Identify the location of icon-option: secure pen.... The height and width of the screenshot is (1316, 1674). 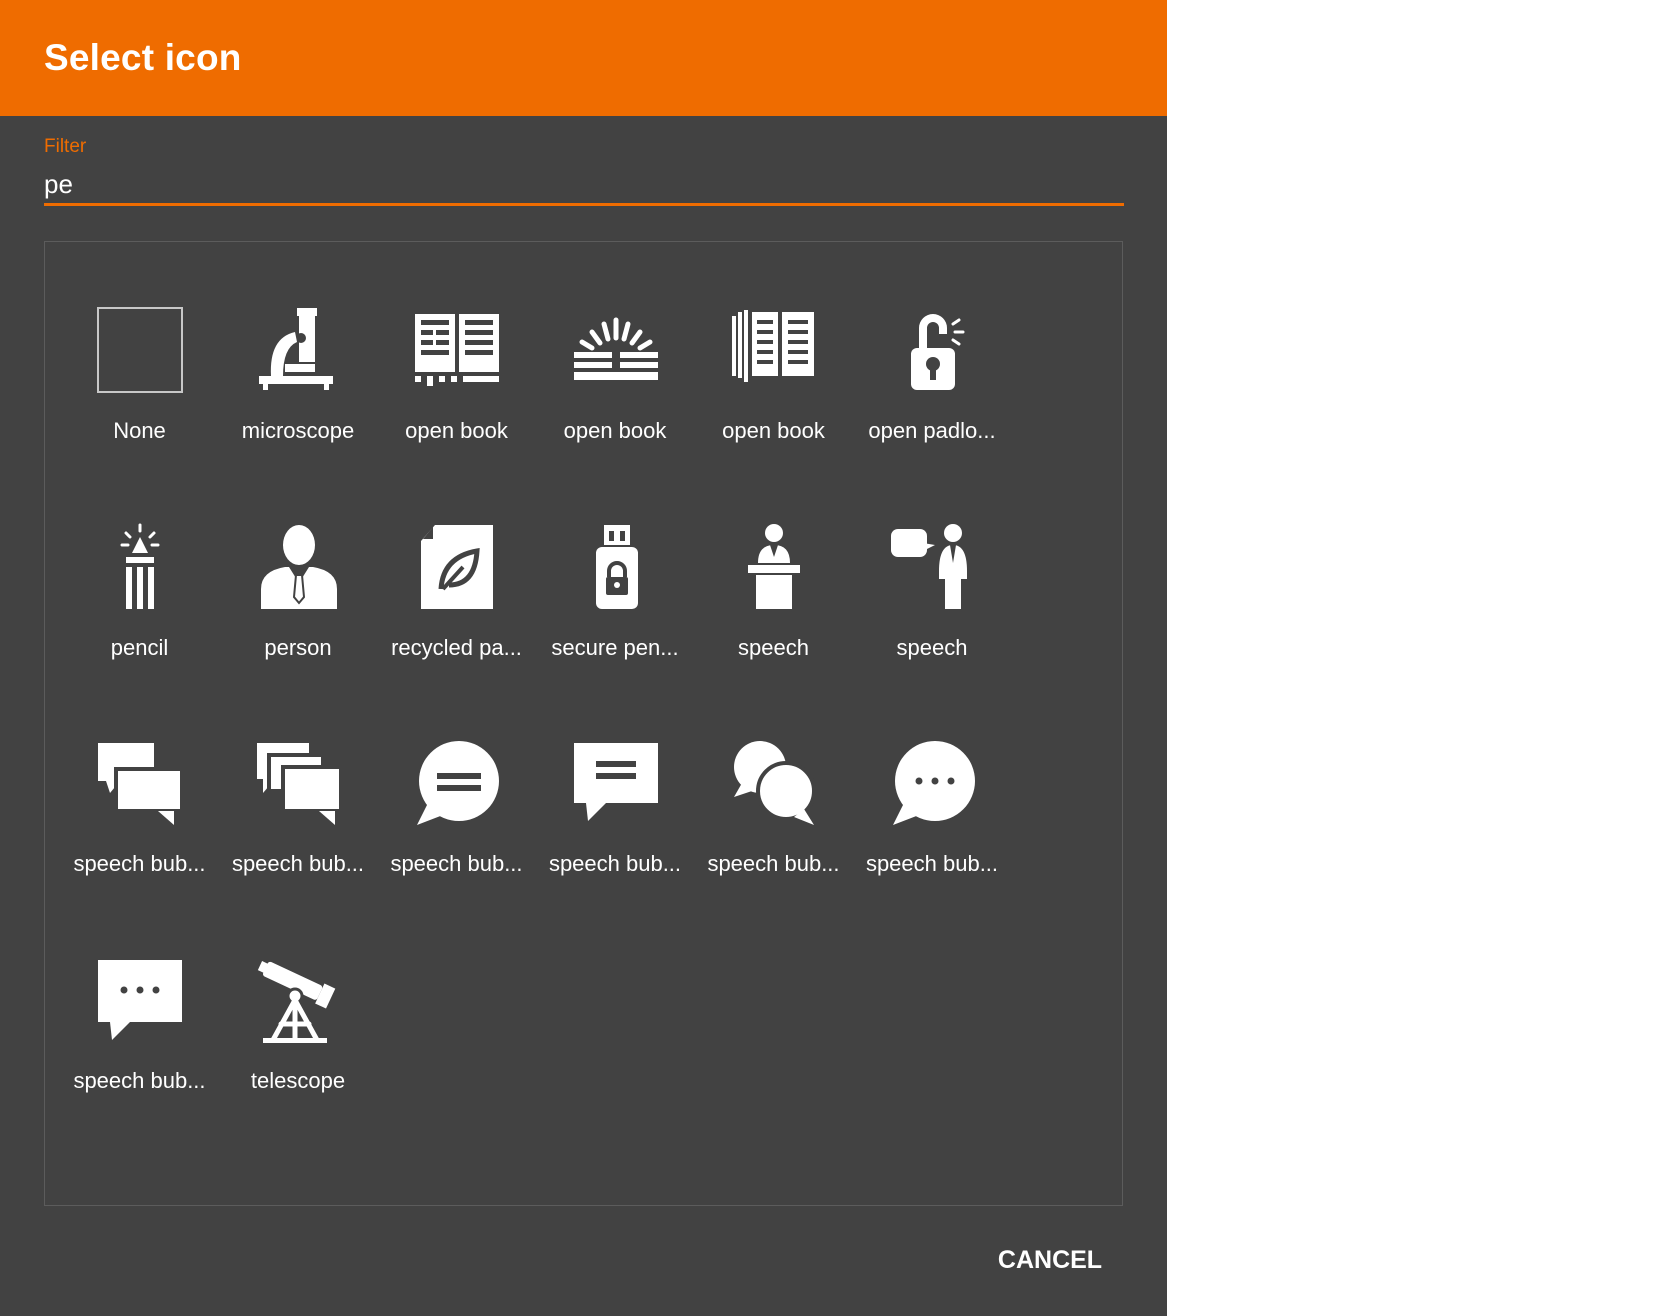
(615, 559).